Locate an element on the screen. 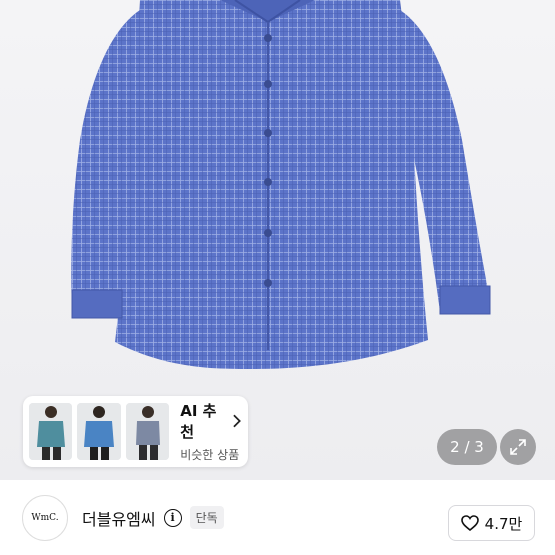 The width and height of the screenshot is (555, 555). like-button: 4.7만 is located at coordinates (491, 523).